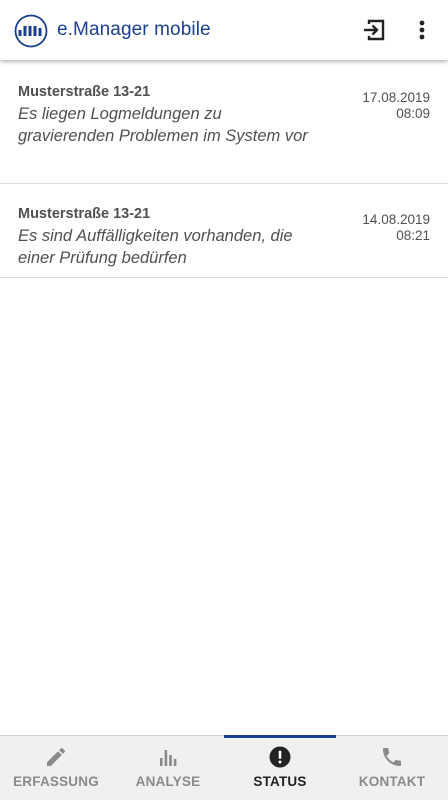 The image size is (448, 800). I want to click on message-date: 17.08.2019, so click(396, 97).